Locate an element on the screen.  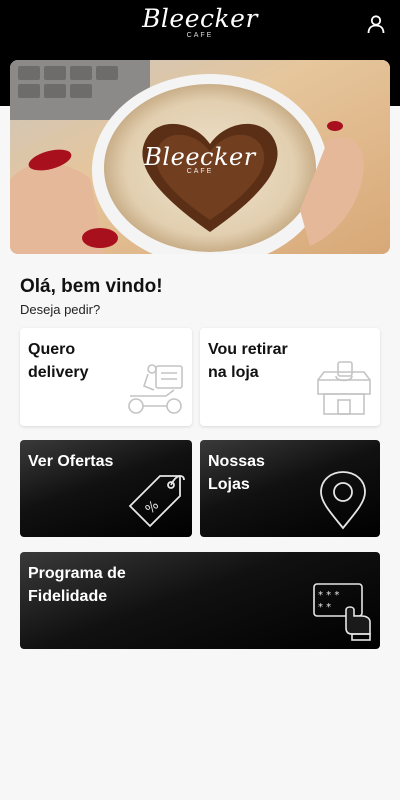
user-profile-button is located at coordinates (376, 24).